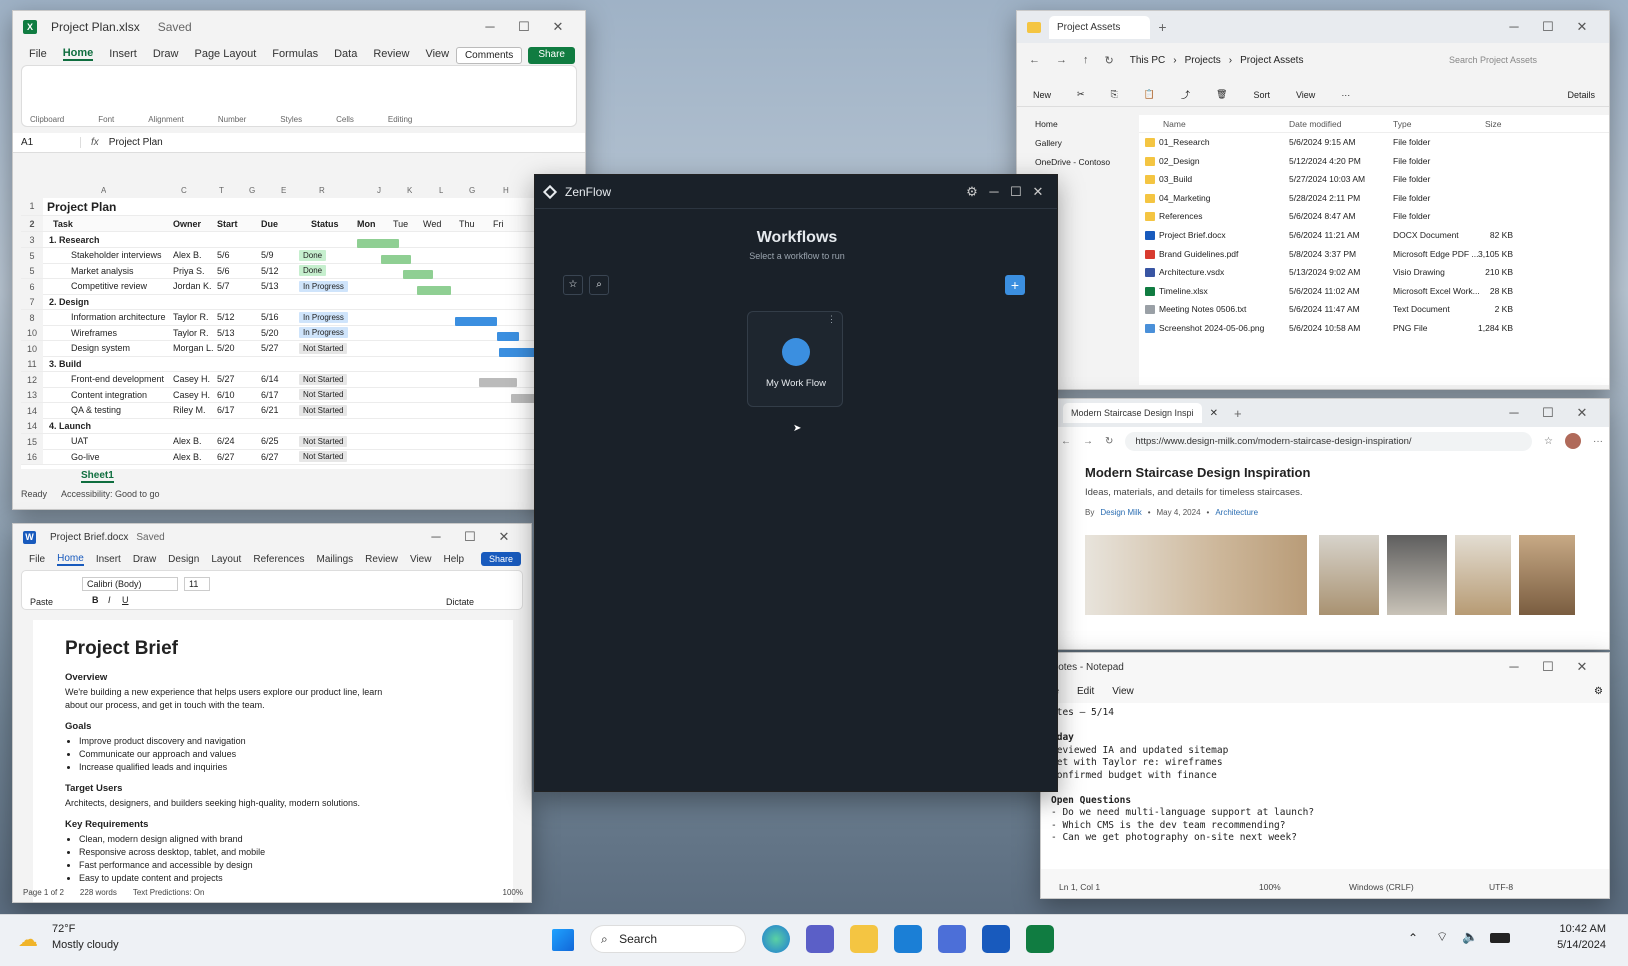 This screenshot has width=1628, height=966. What do you see at coordinates (573, 285) in the screenshot?
I see `favorites-icon: ☆` at bounding box center [573, 285].